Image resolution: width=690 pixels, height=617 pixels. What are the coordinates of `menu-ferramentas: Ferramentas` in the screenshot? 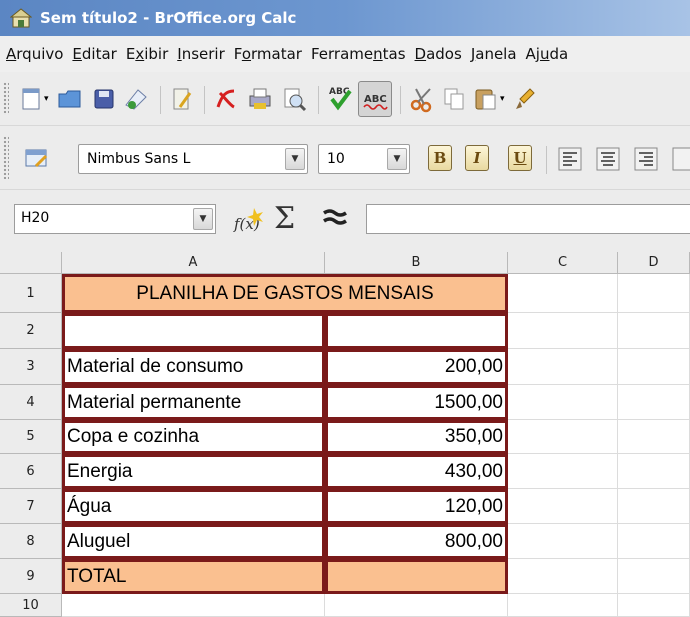 It's located at (358, 54).